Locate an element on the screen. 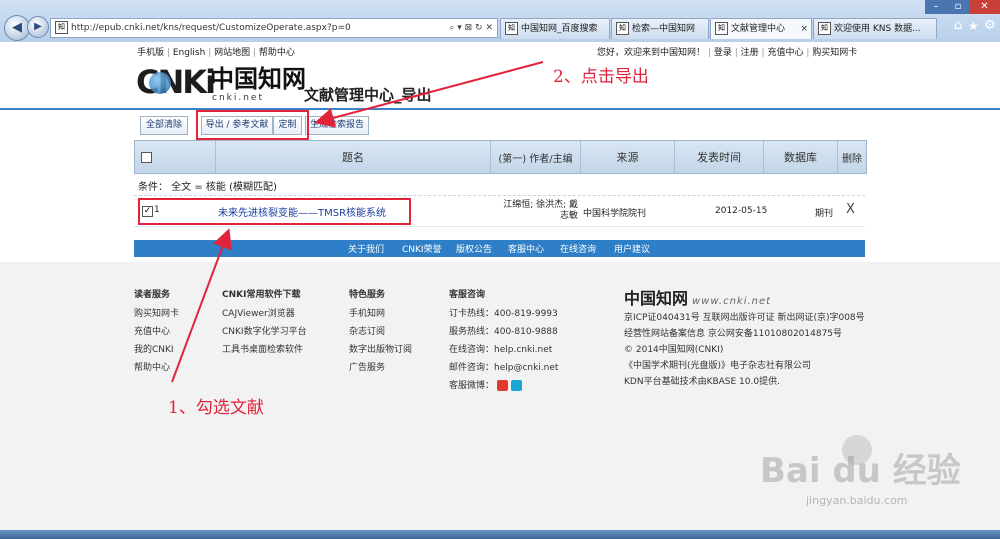 The width and height of the screenshot is (1000, 539). annotation-step2: 2、点击导出 is located at coordinates (601, 77).